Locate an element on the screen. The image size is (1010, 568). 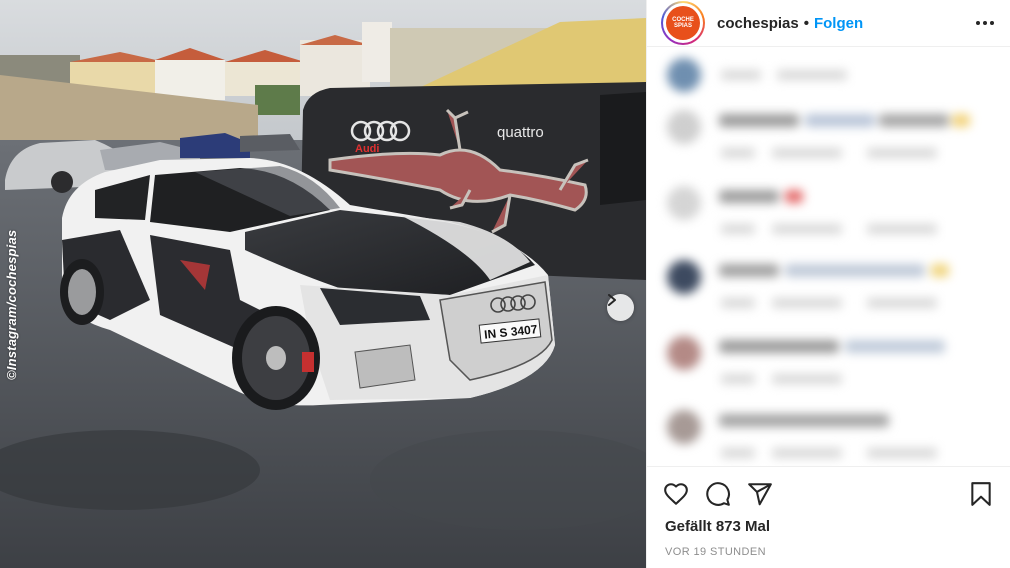
more-options-icon is located at coordinates (985, 23).